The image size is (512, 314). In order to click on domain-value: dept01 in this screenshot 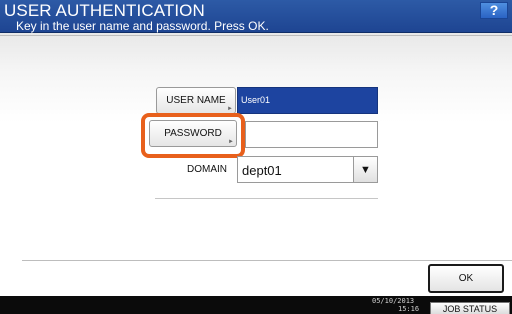, I will do `click(262, 170)`.